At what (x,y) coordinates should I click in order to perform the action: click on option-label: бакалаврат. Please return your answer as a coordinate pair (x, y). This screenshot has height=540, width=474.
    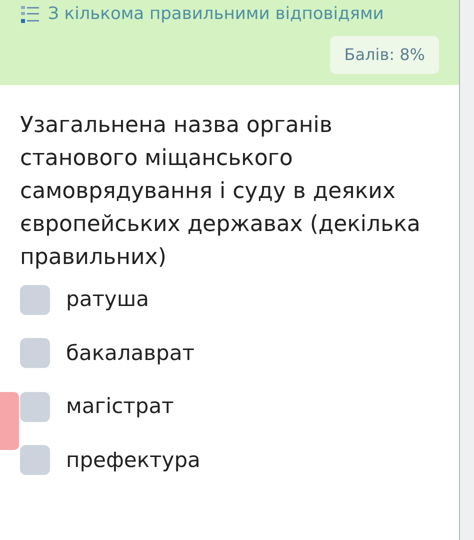
    Looking at the image, I should click on (130, 353).